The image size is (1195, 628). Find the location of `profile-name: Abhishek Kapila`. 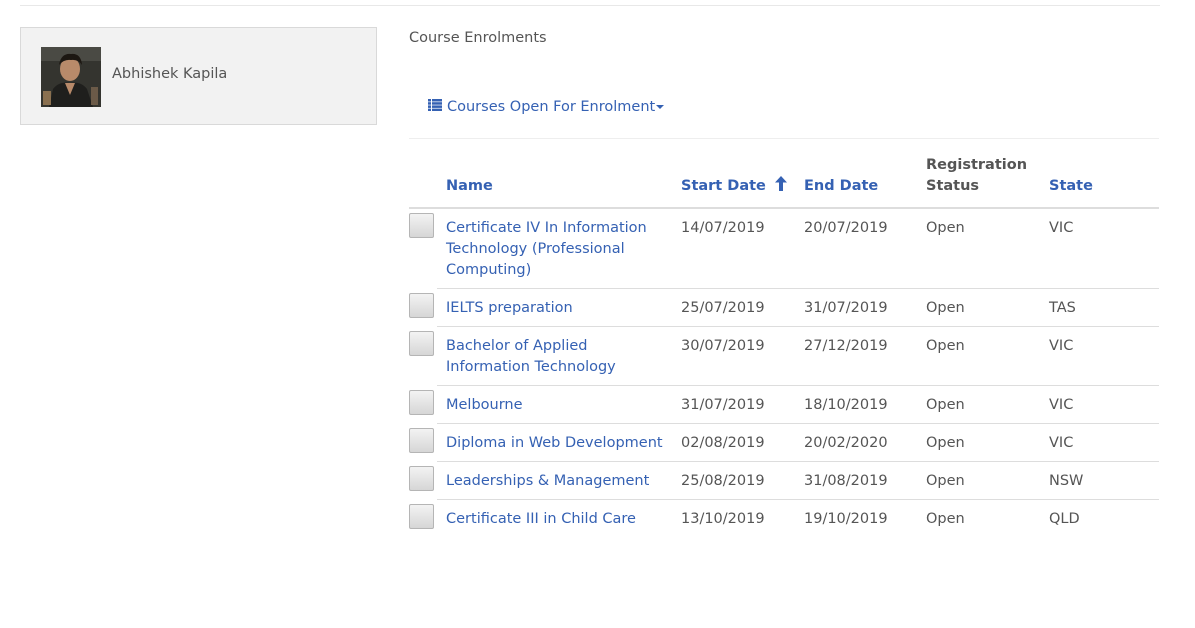

profile-name: Abhishek Kapila is located at coordinates (170, 74).